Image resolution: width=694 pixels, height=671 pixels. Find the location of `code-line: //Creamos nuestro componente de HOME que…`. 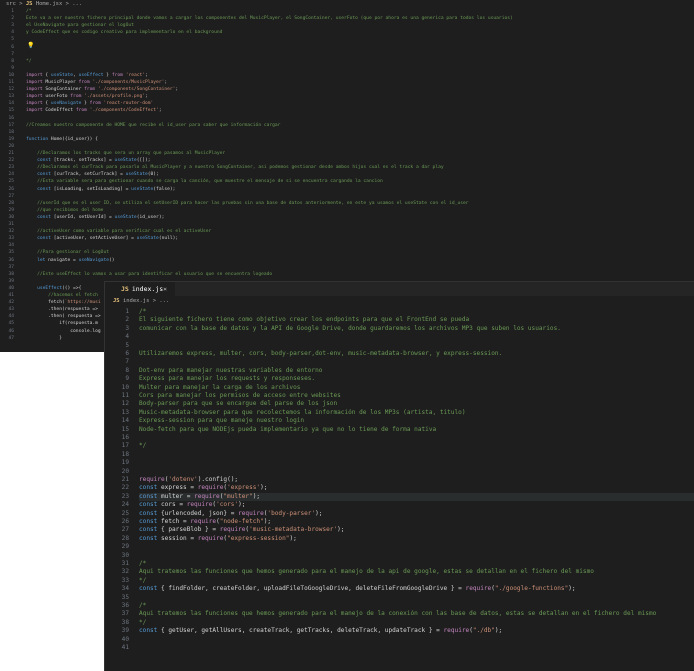

code-line: //Creamos nuestro componente de HOME que… is located at coordinates (153, 125).